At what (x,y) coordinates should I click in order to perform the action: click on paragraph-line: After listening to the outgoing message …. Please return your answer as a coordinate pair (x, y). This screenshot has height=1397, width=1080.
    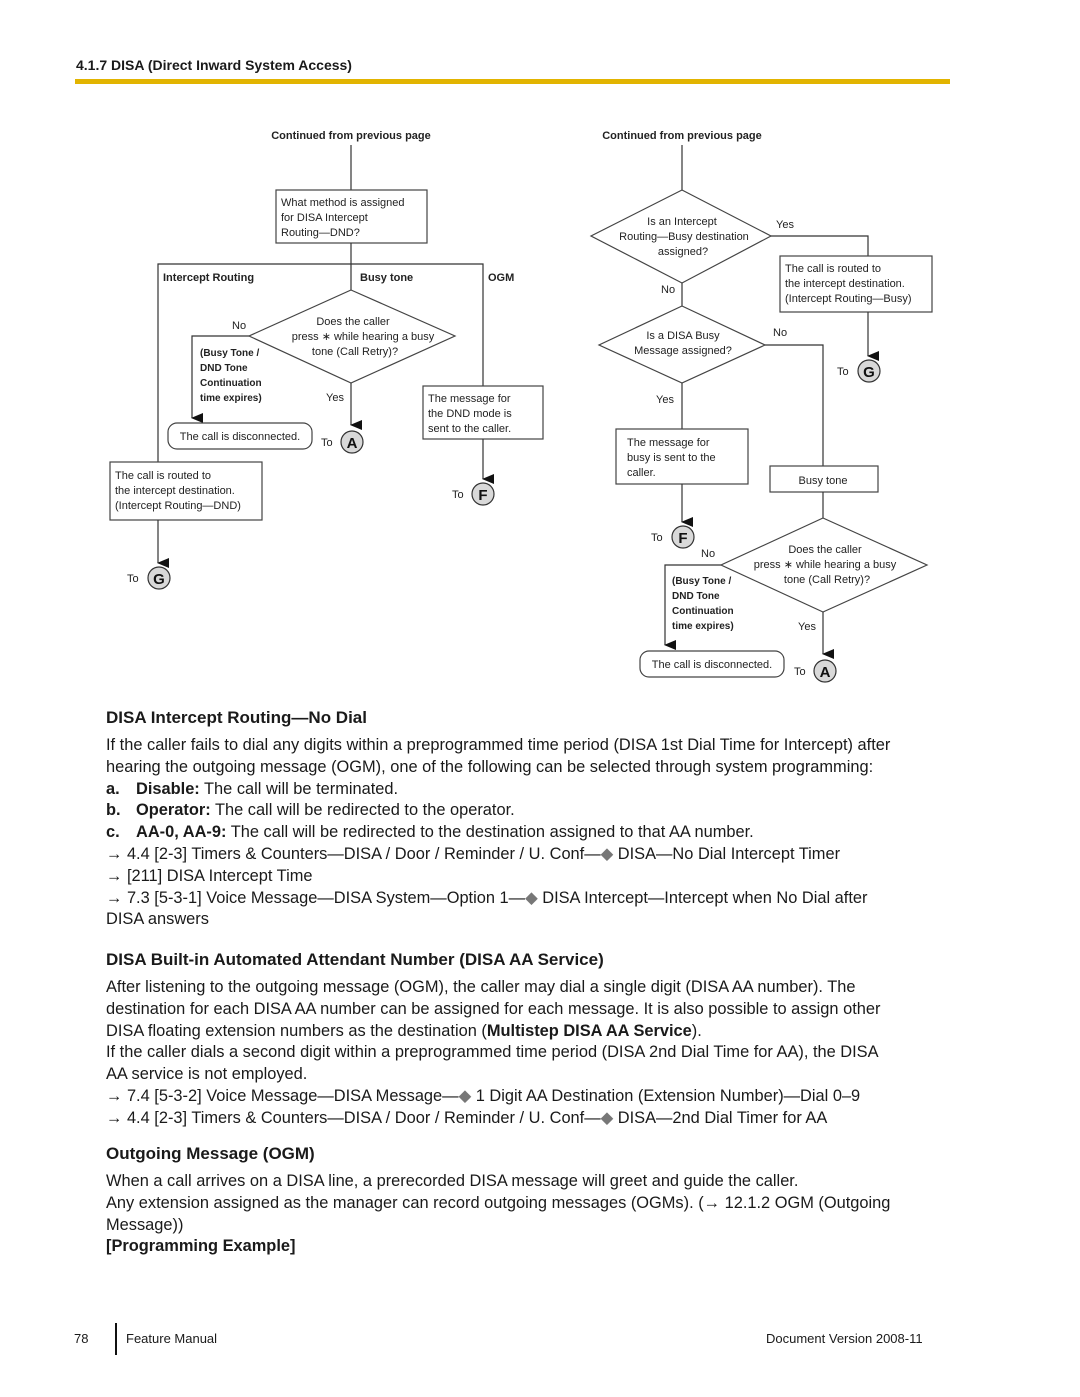
    Looking at the image, I should click on (481, 987).